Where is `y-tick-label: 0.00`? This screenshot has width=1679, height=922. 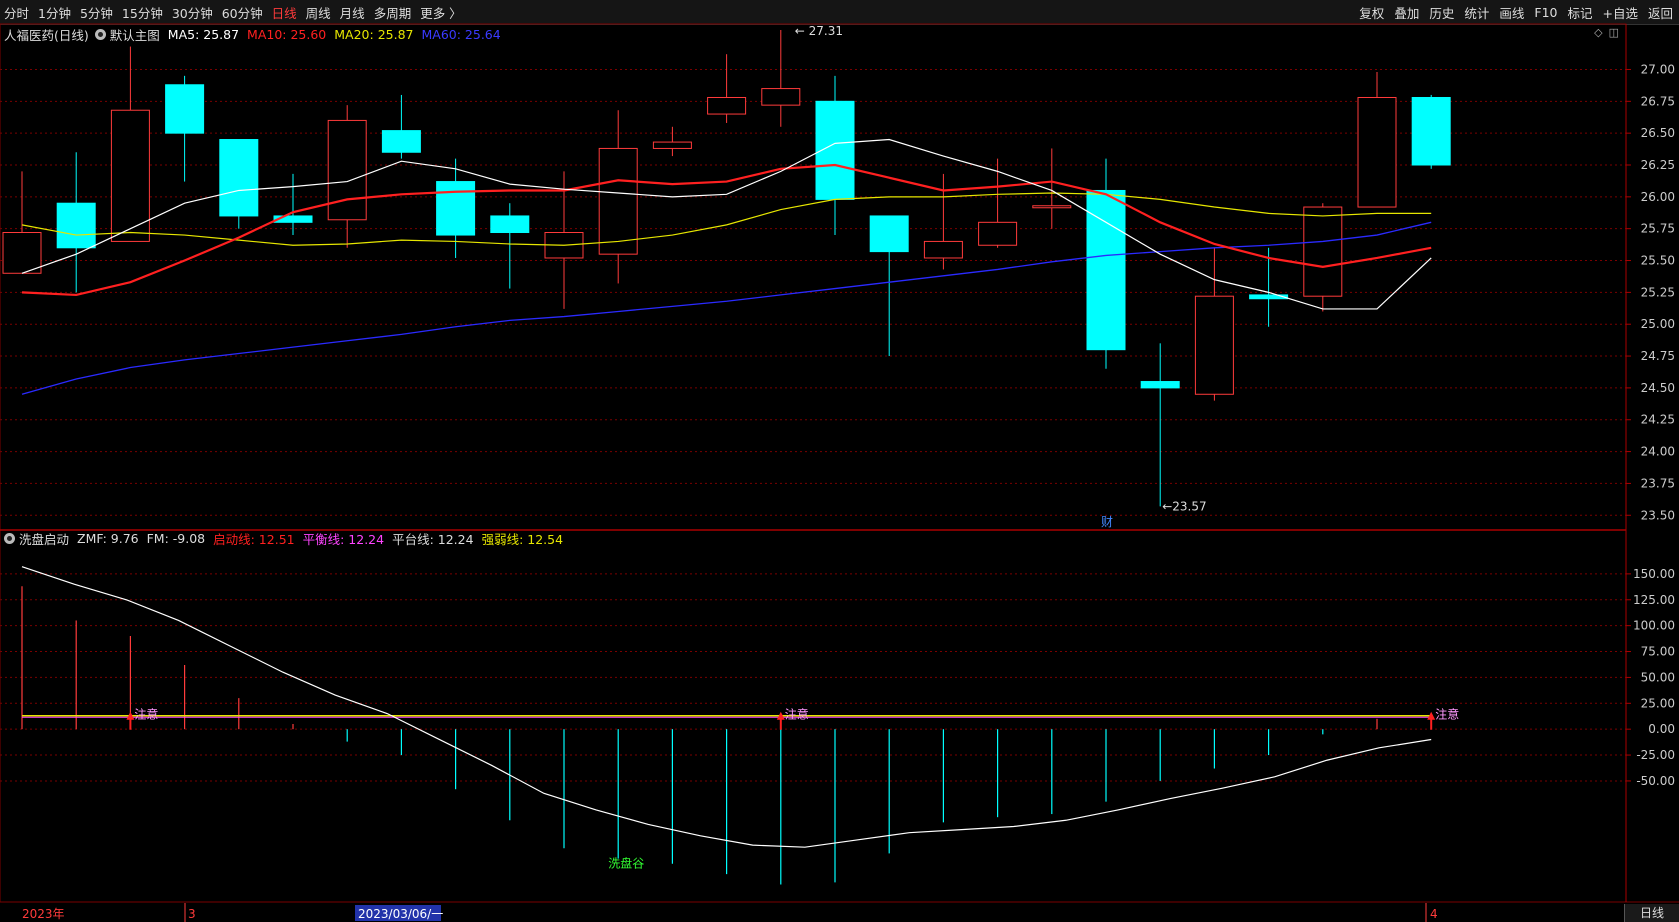 y-tick-label: 0.00 is located at coordinates (1661, 729).